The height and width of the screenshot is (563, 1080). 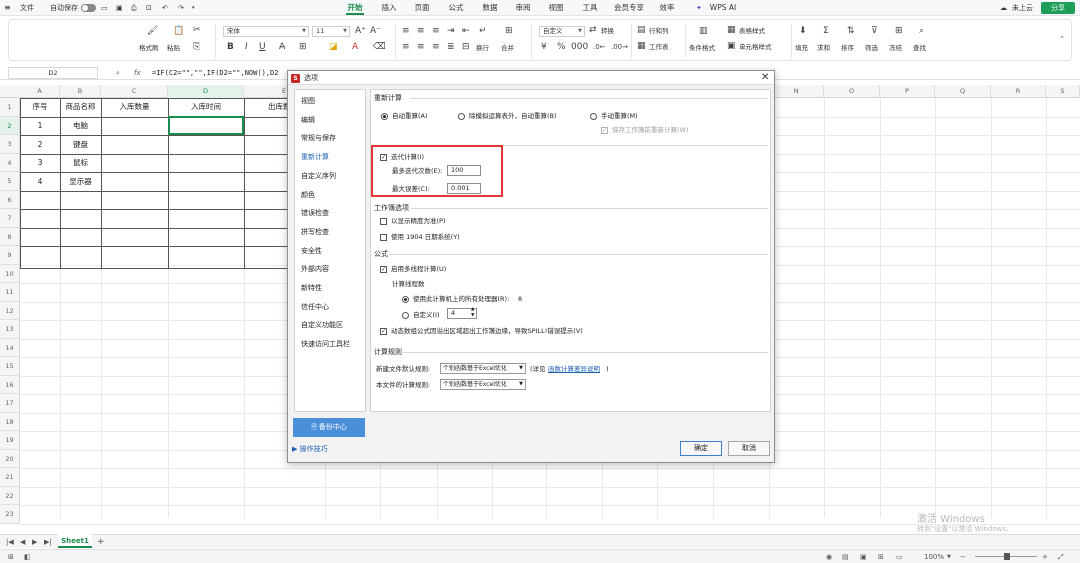 What do you see at coordinates (765, 78) in the screenshot?
I see `close-icon: ✕` at bounding box center [765, 78].